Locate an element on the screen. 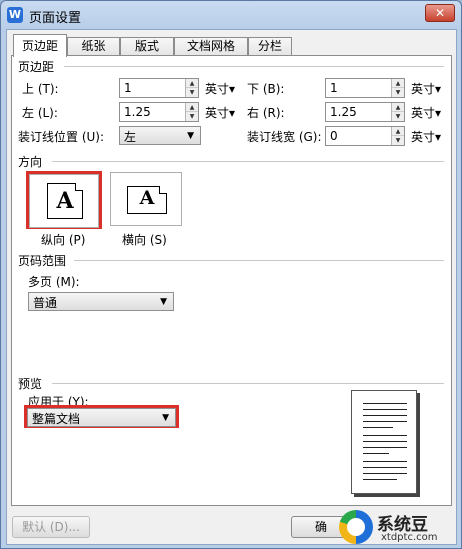 Image resolution: width=462 pixels, height=549 pixels. left-margin-unit: 英寸▾ is located at coordinates (220, 112).